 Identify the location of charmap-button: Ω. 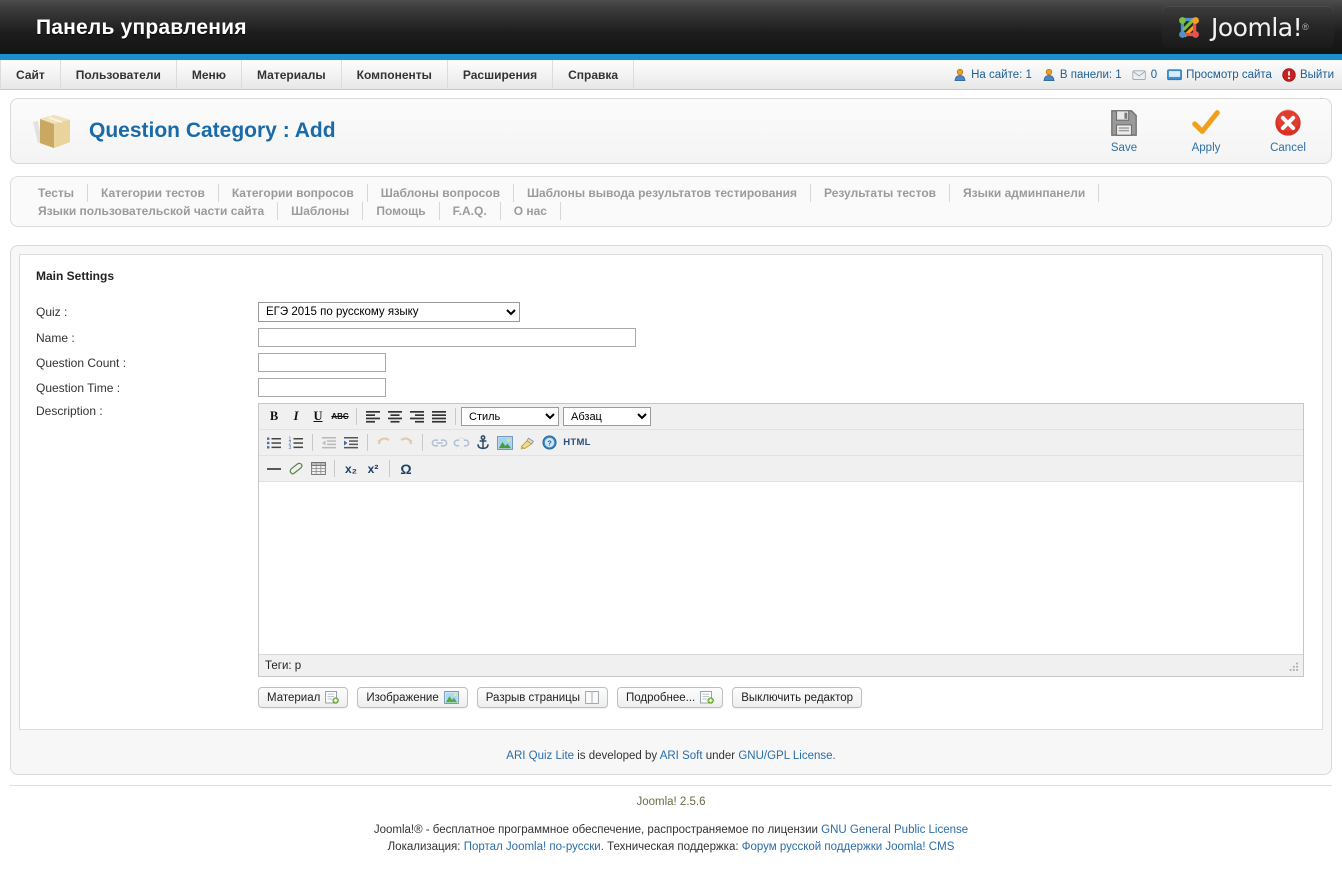
(406, 468).